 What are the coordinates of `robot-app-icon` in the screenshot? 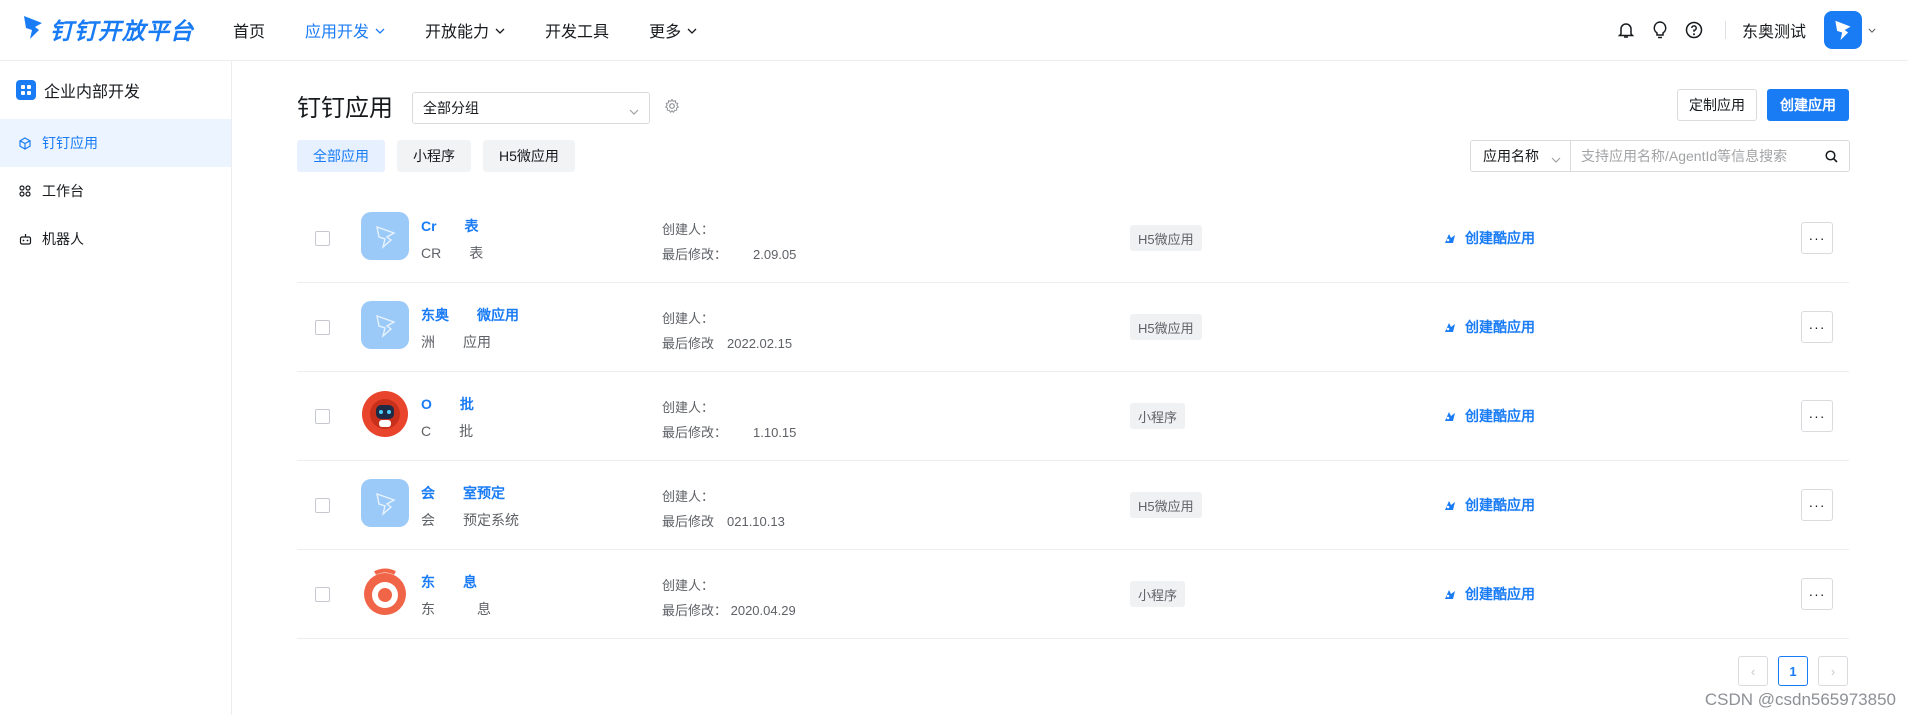 It's located at (385, 414).